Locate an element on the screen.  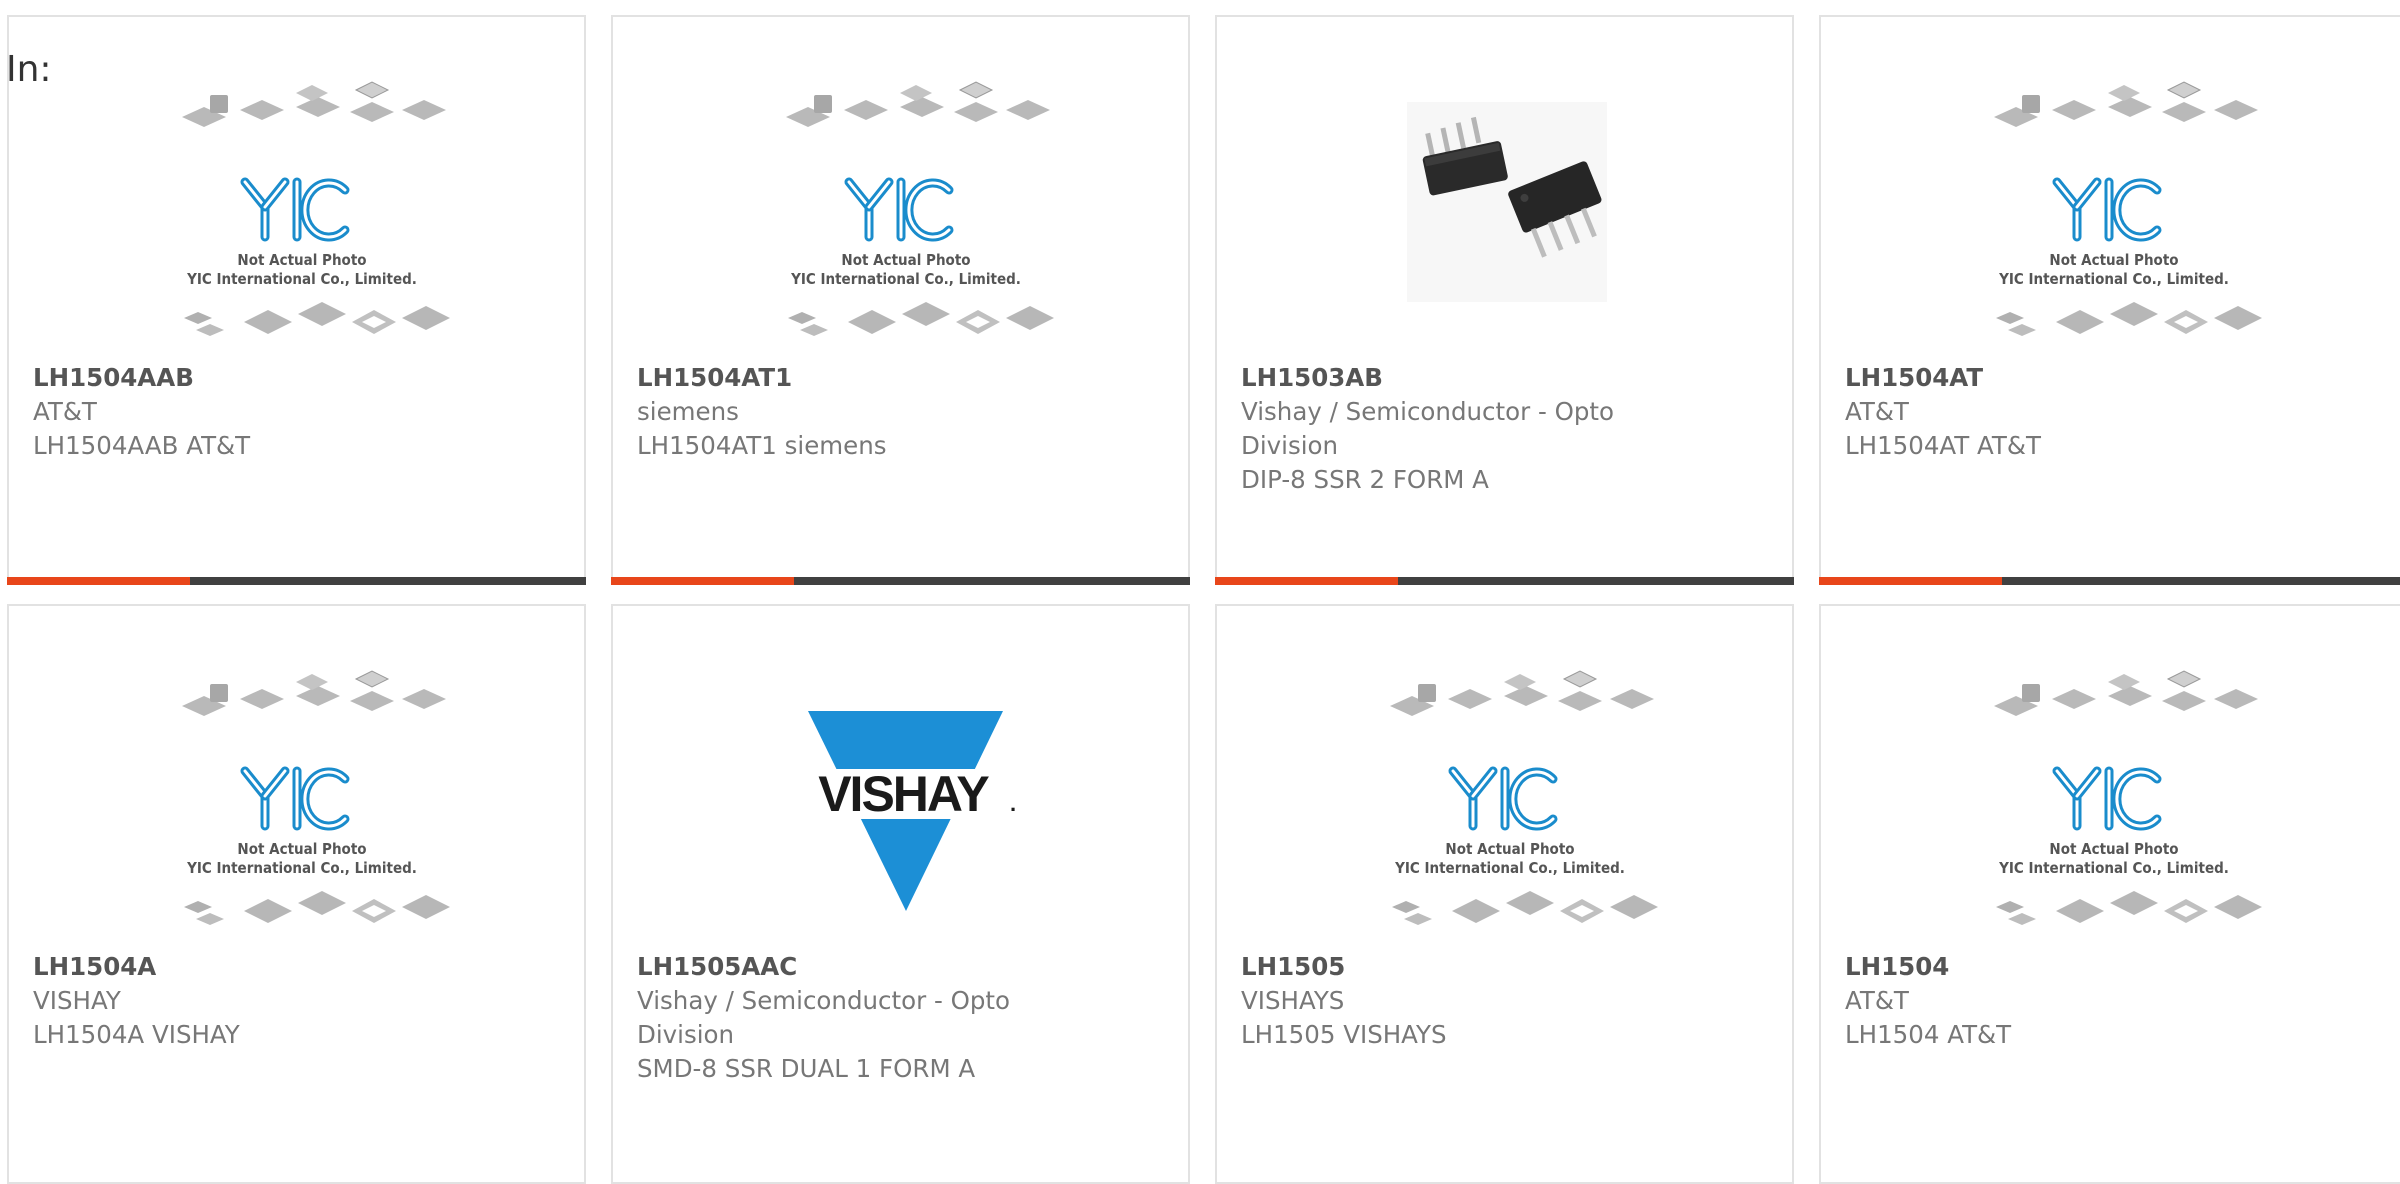
product-image is located at coordinates (1504, 217).